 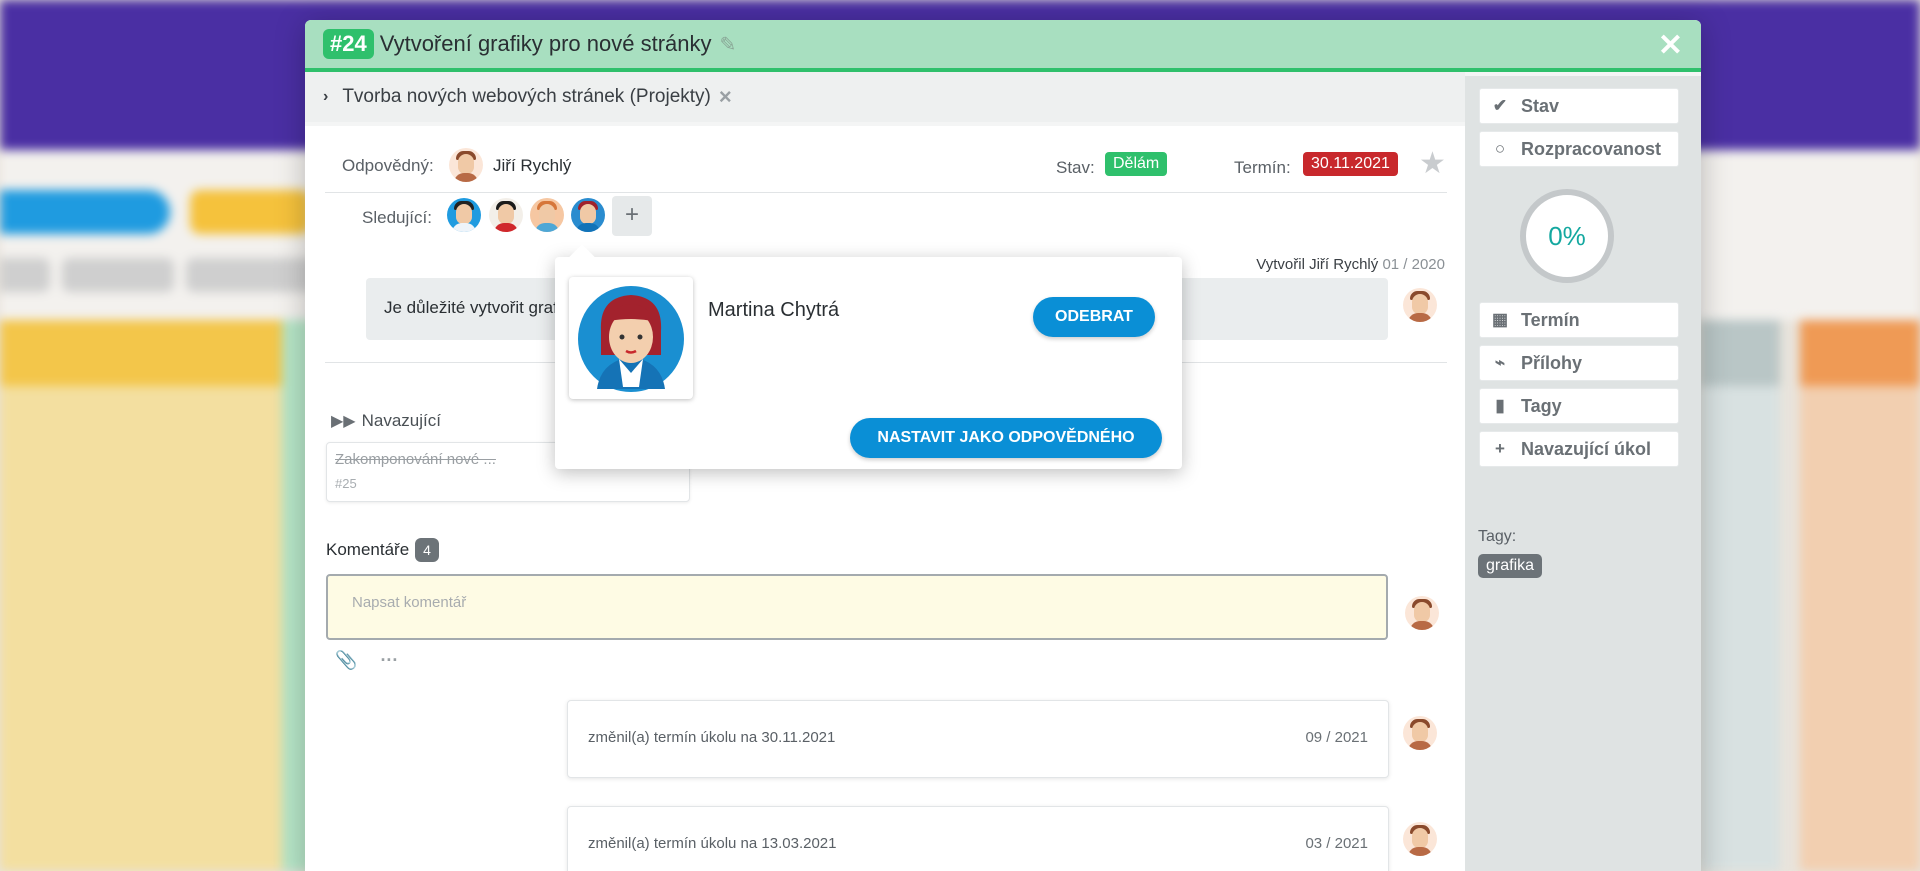 What do you see at coordinates (389, 660) in the screenshot?
I see `more-icon: ···` at bounding box center [389, 660].